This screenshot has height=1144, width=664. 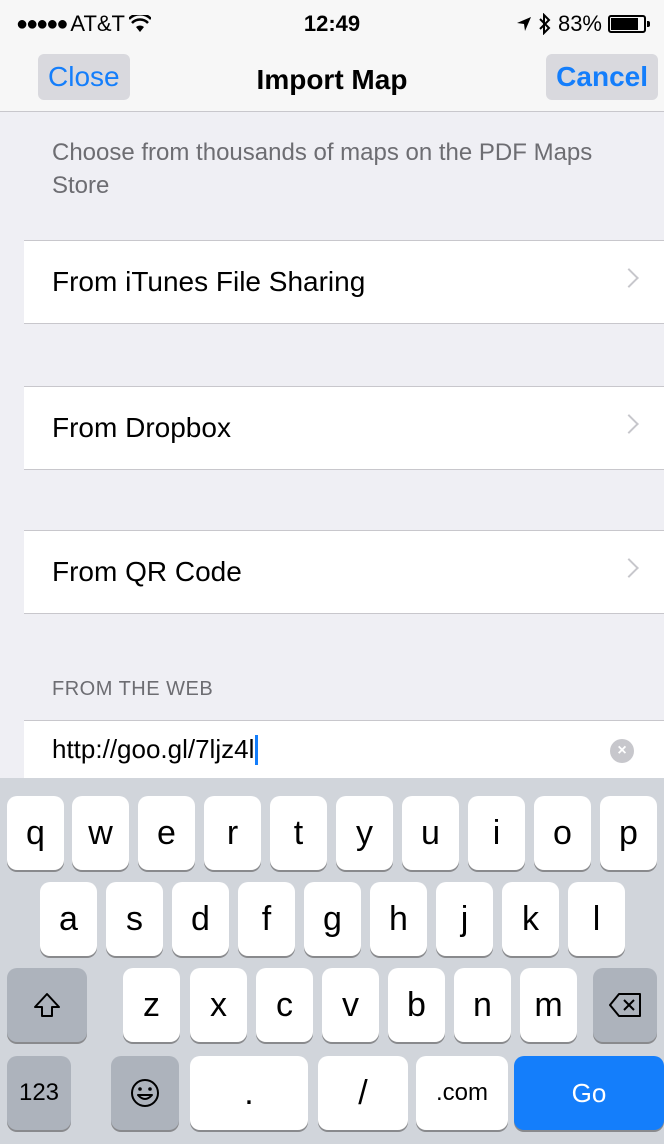 I want to click on battery-fill, so click(x=624, y=24).